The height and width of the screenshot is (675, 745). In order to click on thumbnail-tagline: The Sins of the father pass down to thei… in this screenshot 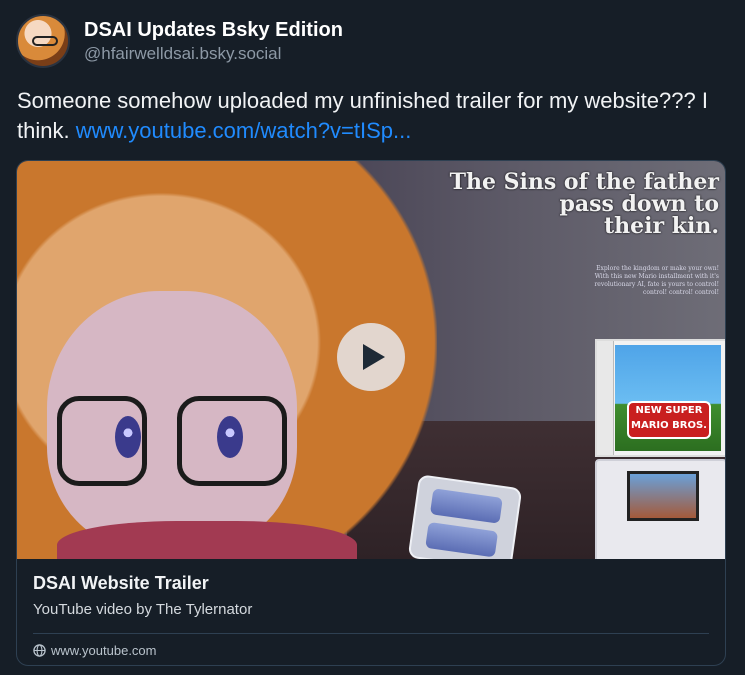, I will do `click(584, 204)`.